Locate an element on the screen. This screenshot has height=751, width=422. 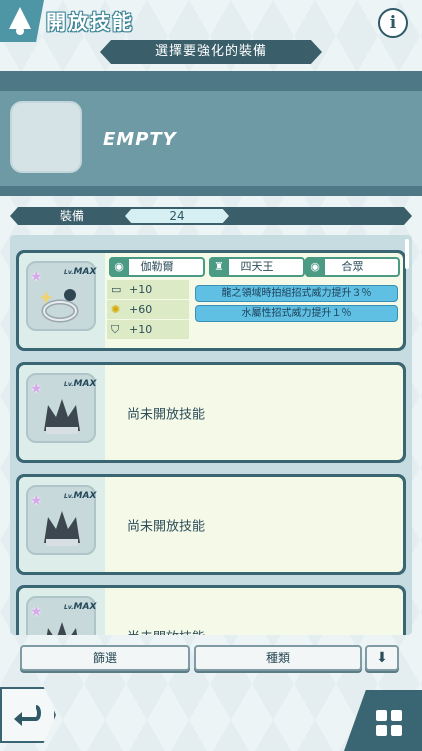
arrow-down-icon: ⬇ is located at coordinates (382, 658).